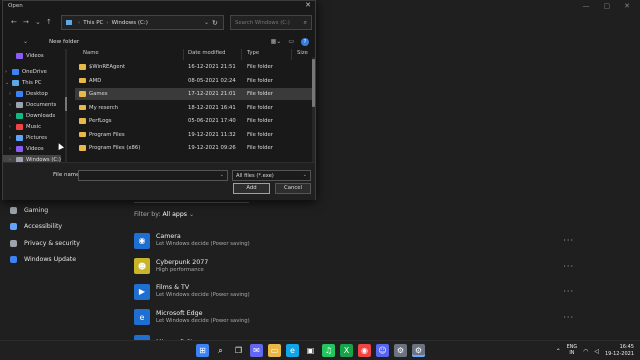 The width and height of the screenshot is (640, 360). What do you see at coordinates (596, 351) in the screenshot?
I see `volume-icon: ◁` at bounding box center [596, 351].